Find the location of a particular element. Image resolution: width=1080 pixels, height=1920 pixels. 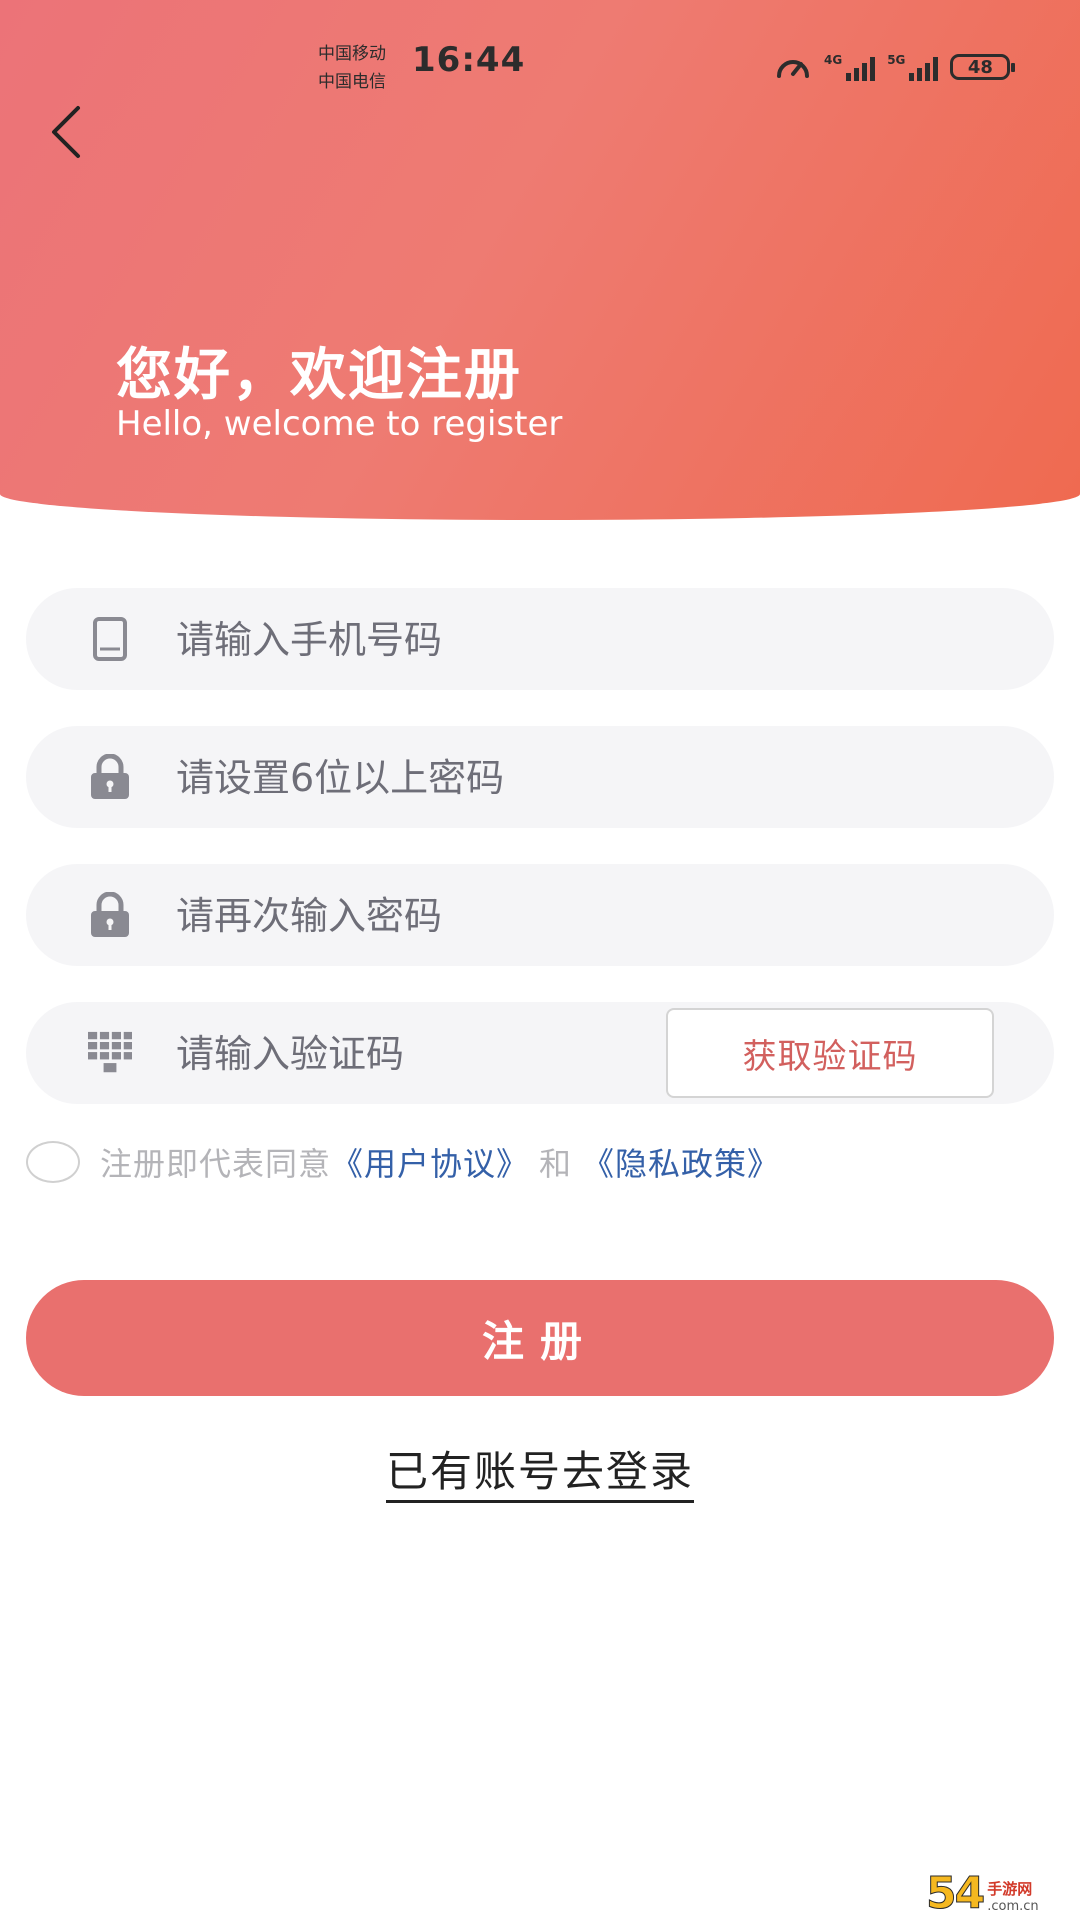

agreement-prefix: 注册即代表同意 is located at coordinates (216, 1164).